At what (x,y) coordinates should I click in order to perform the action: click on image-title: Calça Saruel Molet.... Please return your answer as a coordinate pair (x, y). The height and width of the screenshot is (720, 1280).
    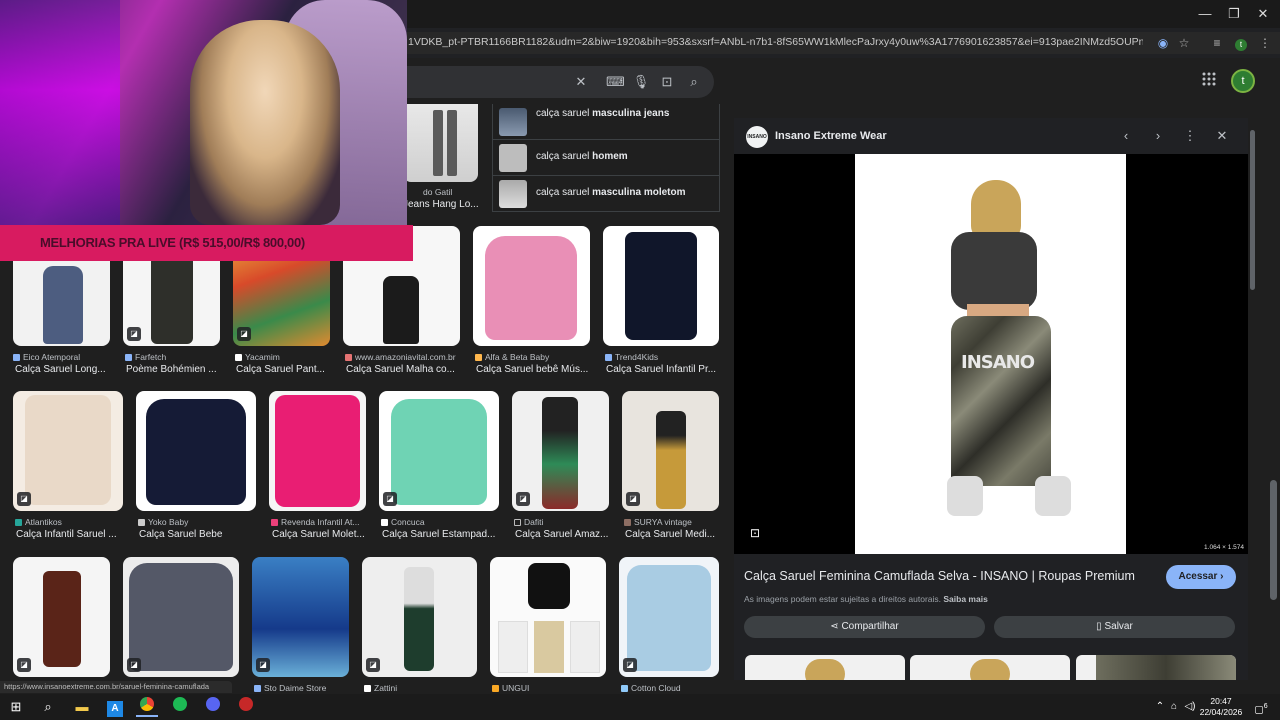
    Looking at the image, I should click on (320, 534).